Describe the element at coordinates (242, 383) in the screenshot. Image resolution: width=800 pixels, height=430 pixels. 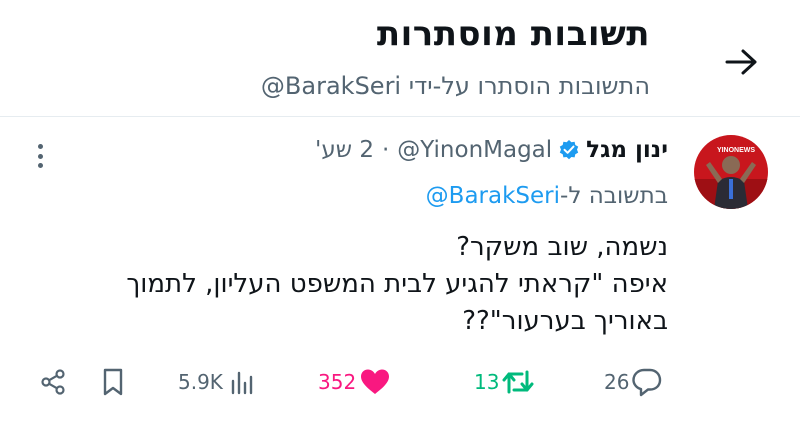
I see `views-icon` at that location.